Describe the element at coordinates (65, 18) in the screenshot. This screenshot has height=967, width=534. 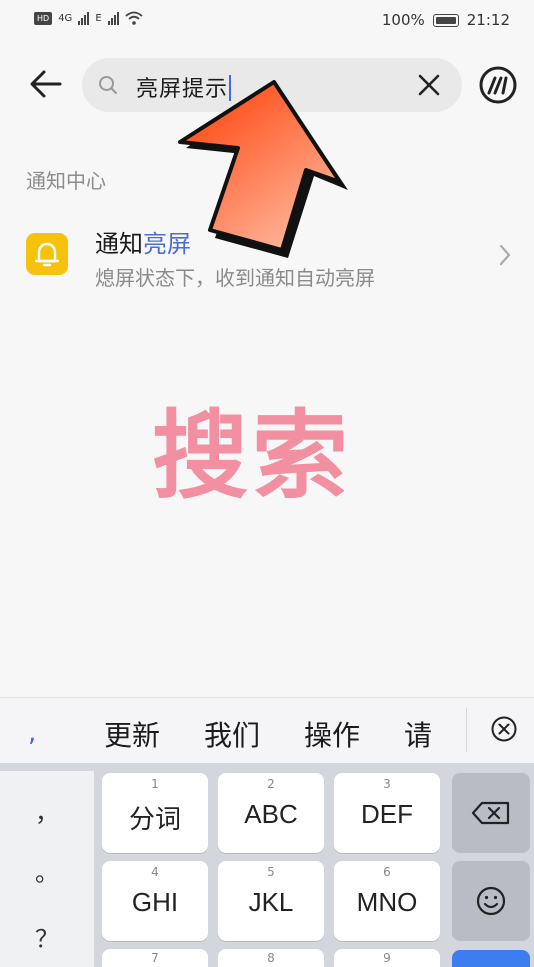
I see `network-4g-label: 4G` at that location.